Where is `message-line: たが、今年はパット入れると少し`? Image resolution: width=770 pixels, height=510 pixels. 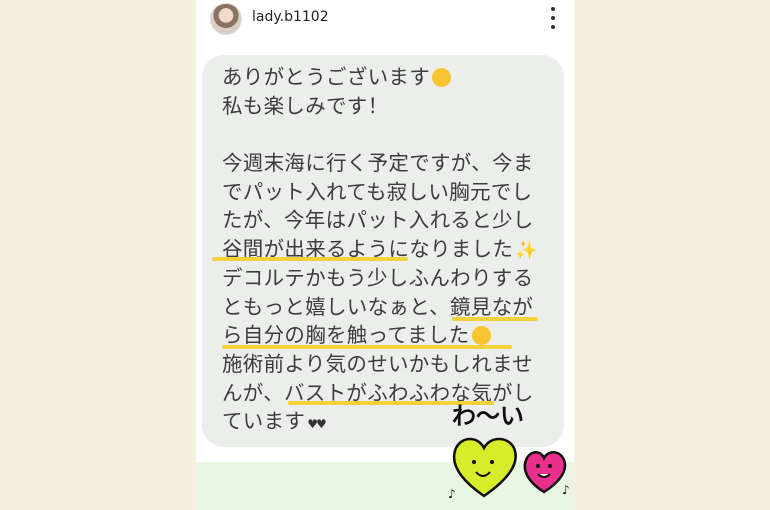 message-line: たが、今年はパット入れると少し is located at coordinates (378, 220).